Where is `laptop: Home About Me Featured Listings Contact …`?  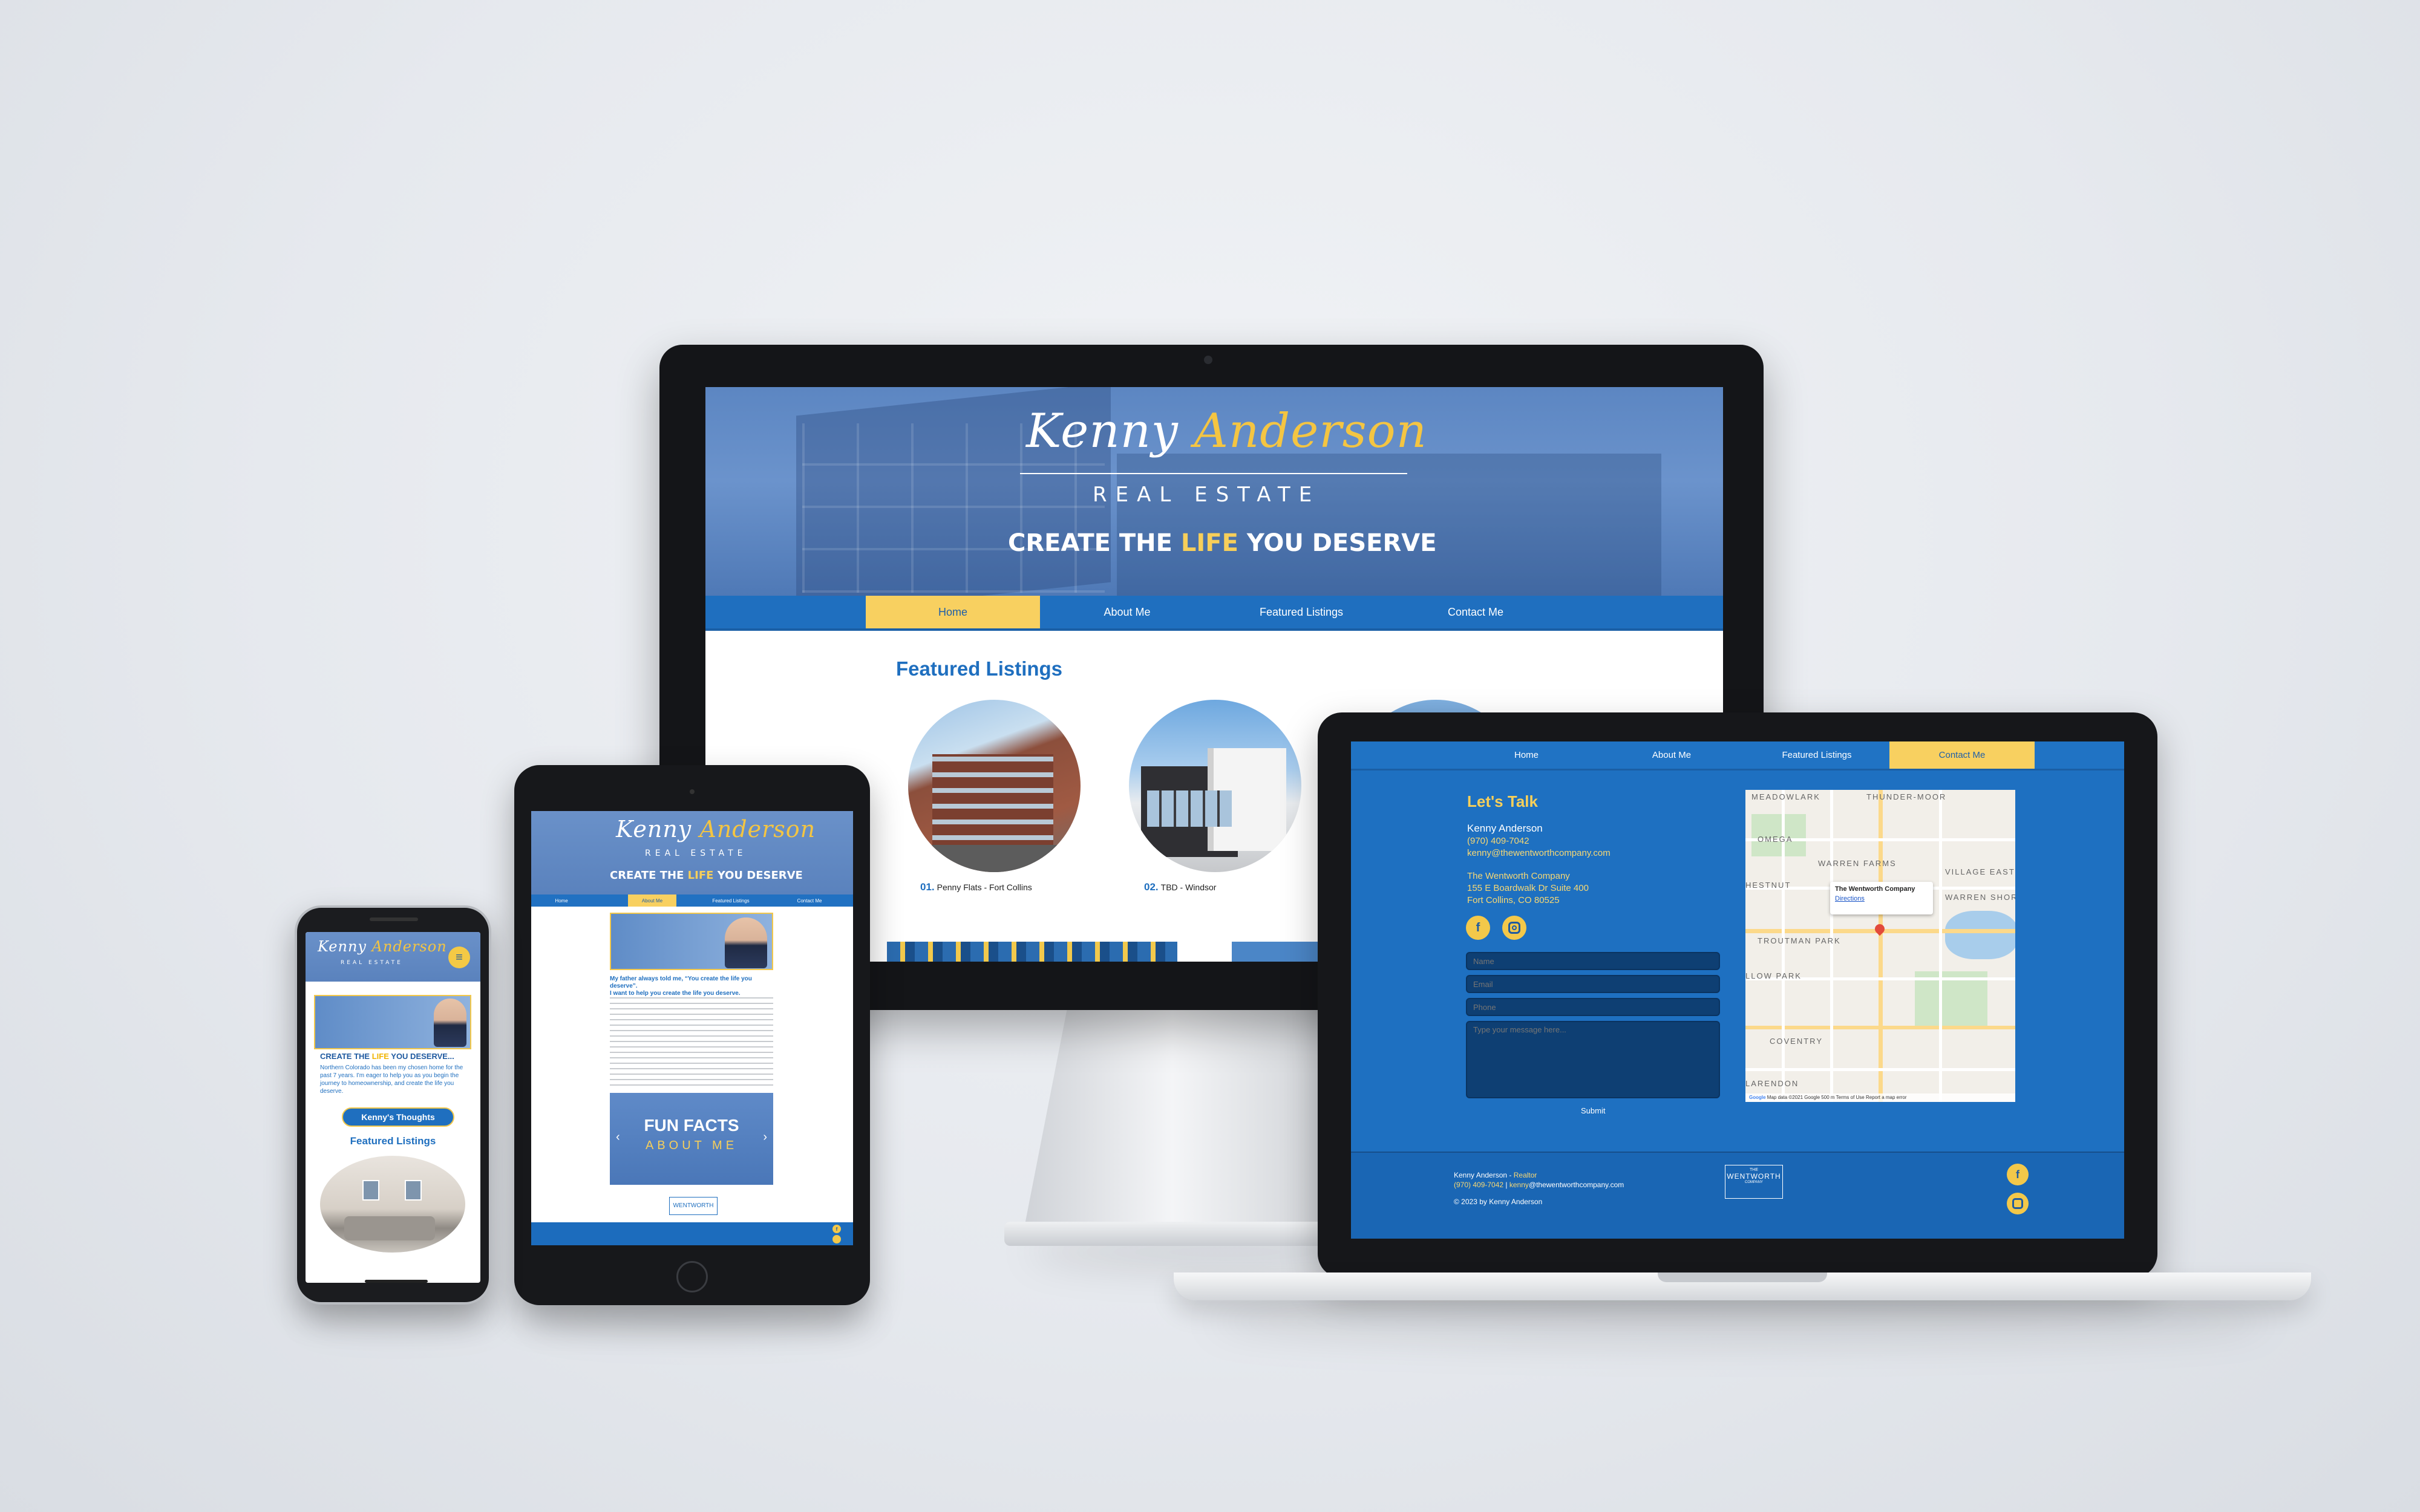 laptop: Home About Me Featured Listings Contact … is located at coordinates (1737, 995).